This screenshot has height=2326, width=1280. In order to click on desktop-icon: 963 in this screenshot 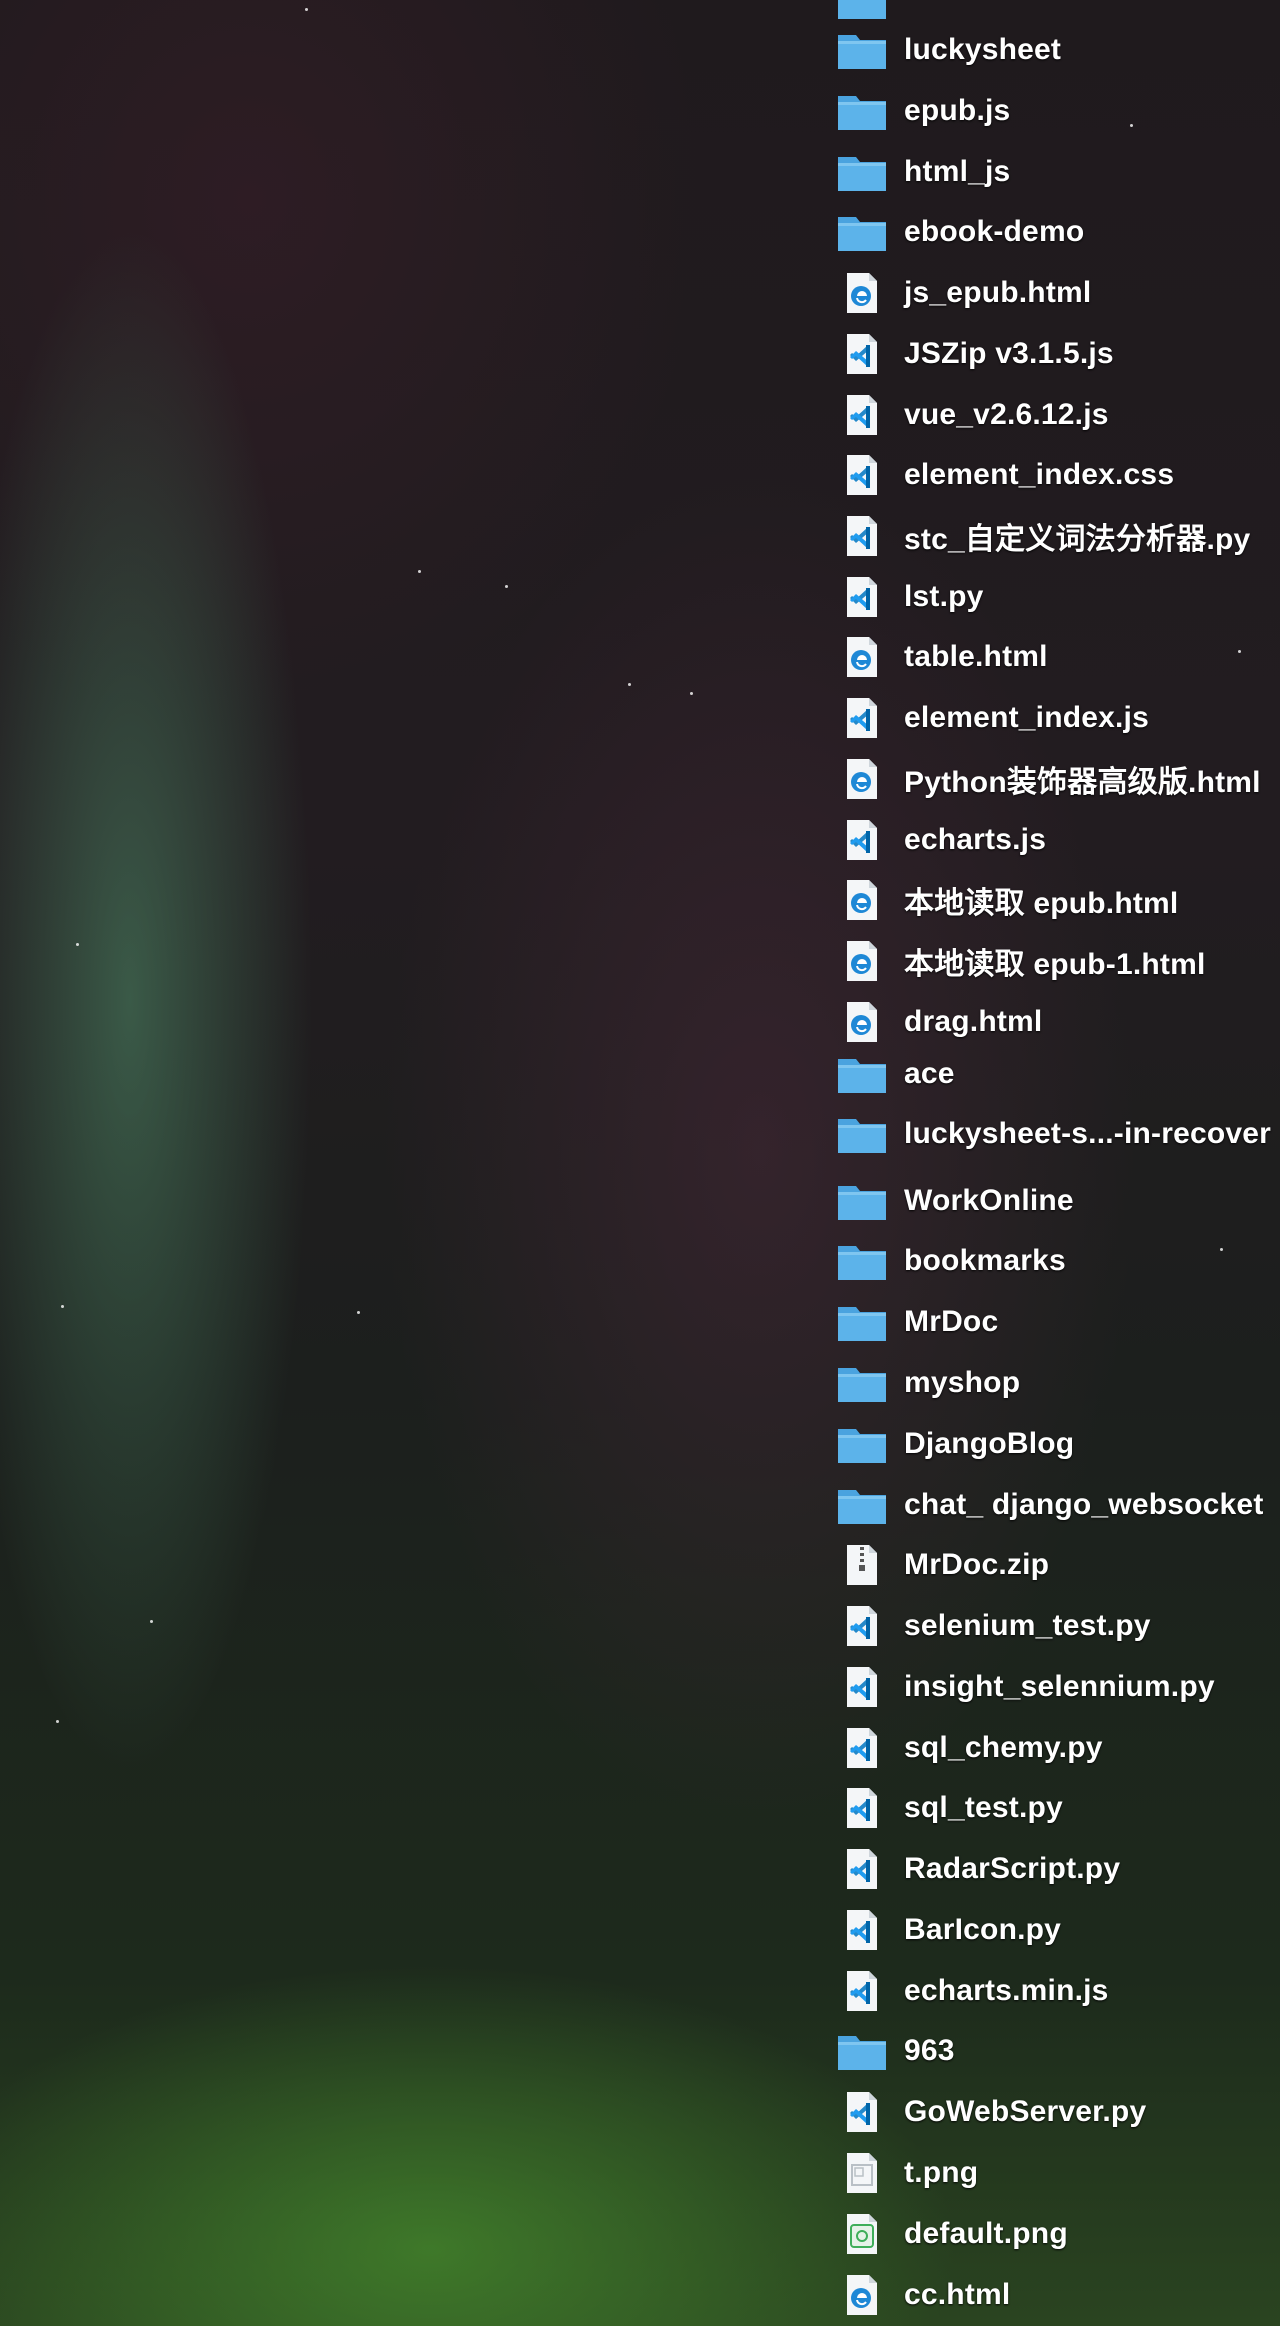, I will do `click(1058, 2051)`.